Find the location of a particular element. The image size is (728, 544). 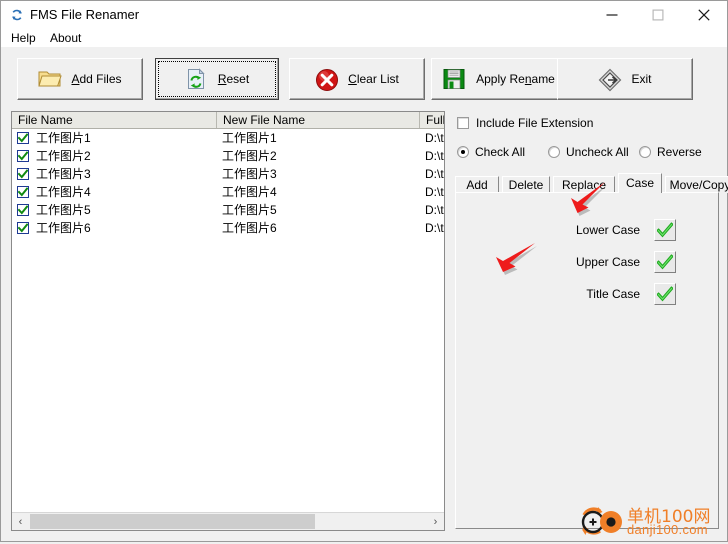

cell-new-file-name: 工作图片4 is located at coordinates (249, 192).